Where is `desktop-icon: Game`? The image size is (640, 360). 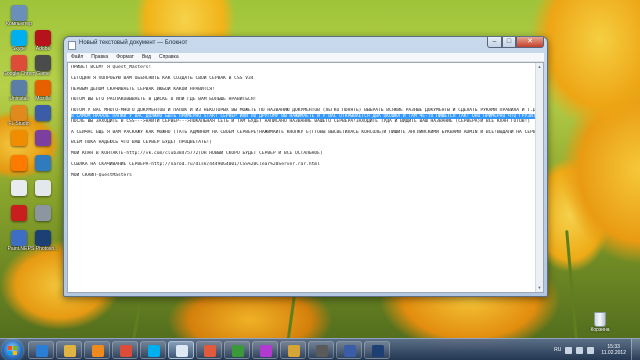
desktop-icon: Game is located at coordinates (43, 66).